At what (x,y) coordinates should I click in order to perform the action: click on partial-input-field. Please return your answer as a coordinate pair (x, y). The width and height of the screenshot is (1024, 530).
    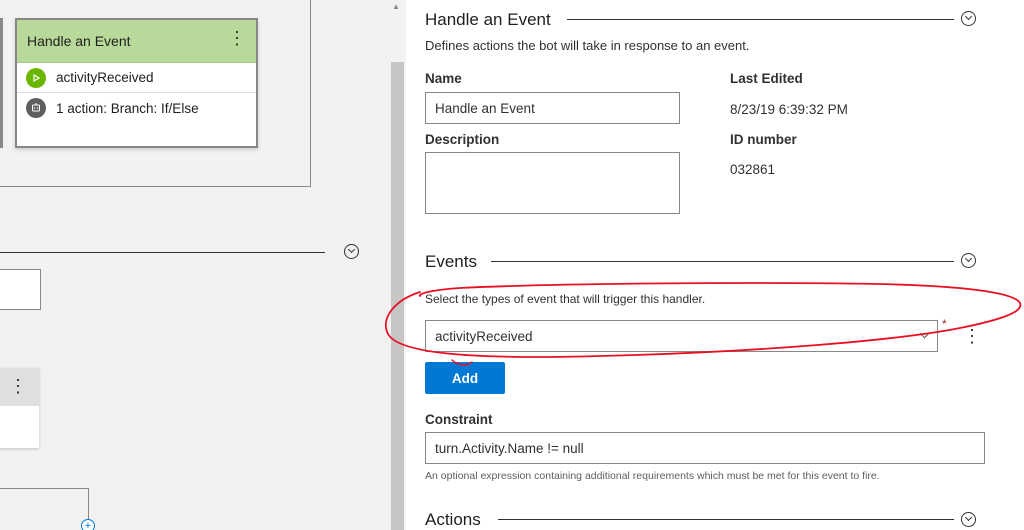
    Looking at the image, I should click on (20, 289).